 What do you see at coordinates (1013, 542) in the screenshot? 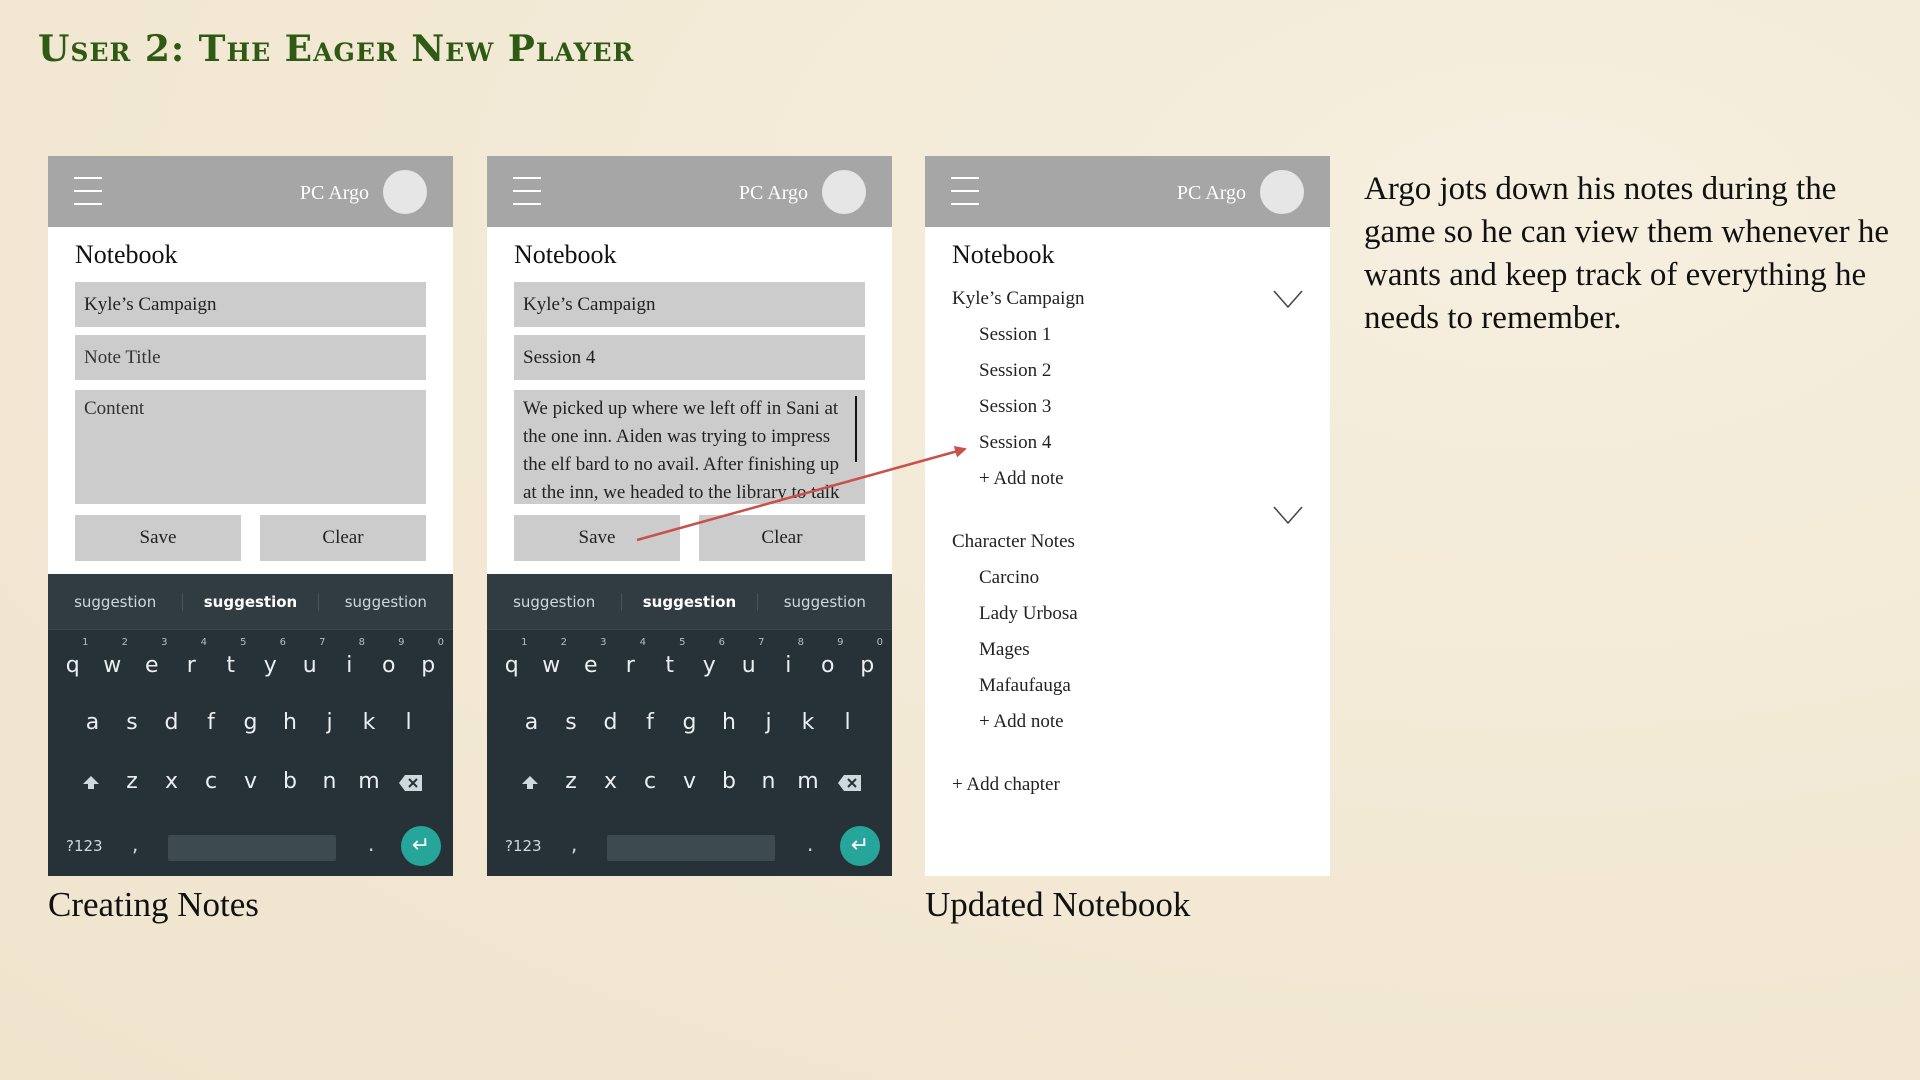
I see `chapter-character-notes: Character Notes` at bounding box center [1013, 542].